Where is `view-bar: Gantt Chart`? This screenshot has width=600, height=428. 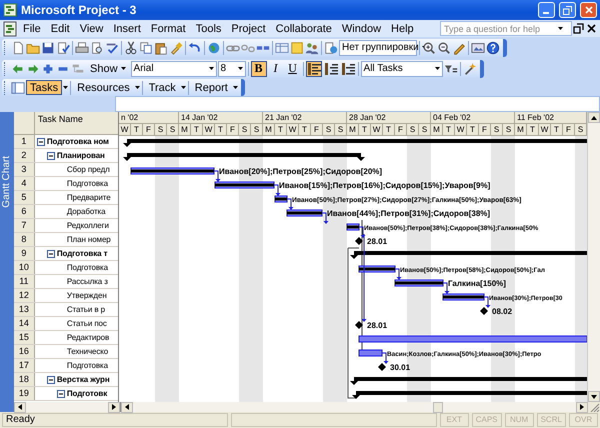
view-bar: Gantt Chart is located at coordinates (7, 257).